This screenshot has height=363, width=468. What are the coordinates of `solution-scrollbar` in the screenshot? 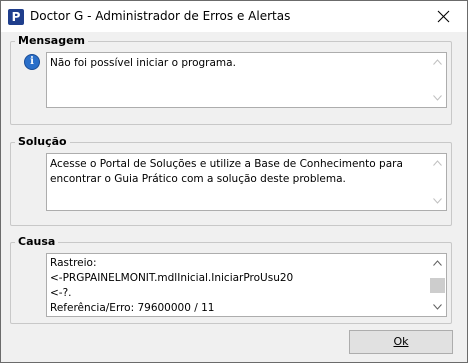 It's located at (437, 182).